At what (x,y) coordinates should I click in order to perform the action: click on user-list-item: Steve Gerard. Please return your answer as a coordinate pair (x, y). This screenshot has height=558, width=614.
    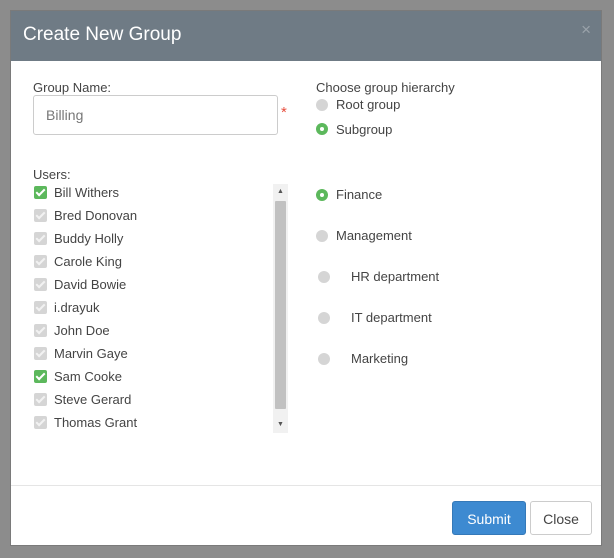
    Looking at the image, I should click on (149, 400).